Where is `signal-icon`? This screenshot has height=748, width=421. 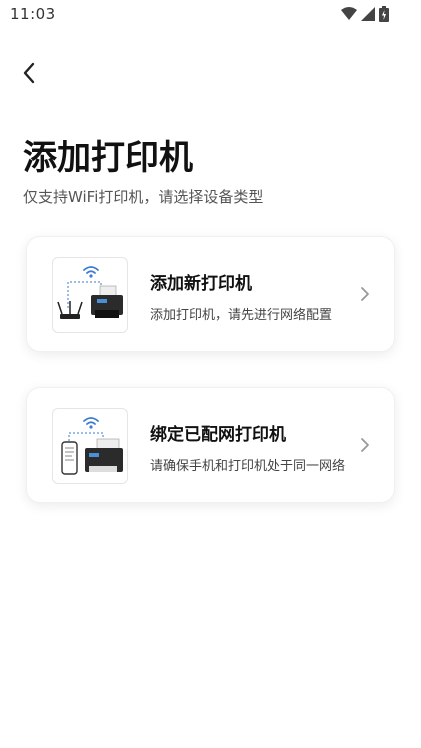
signal-icon is located at coordinates (368, 14).